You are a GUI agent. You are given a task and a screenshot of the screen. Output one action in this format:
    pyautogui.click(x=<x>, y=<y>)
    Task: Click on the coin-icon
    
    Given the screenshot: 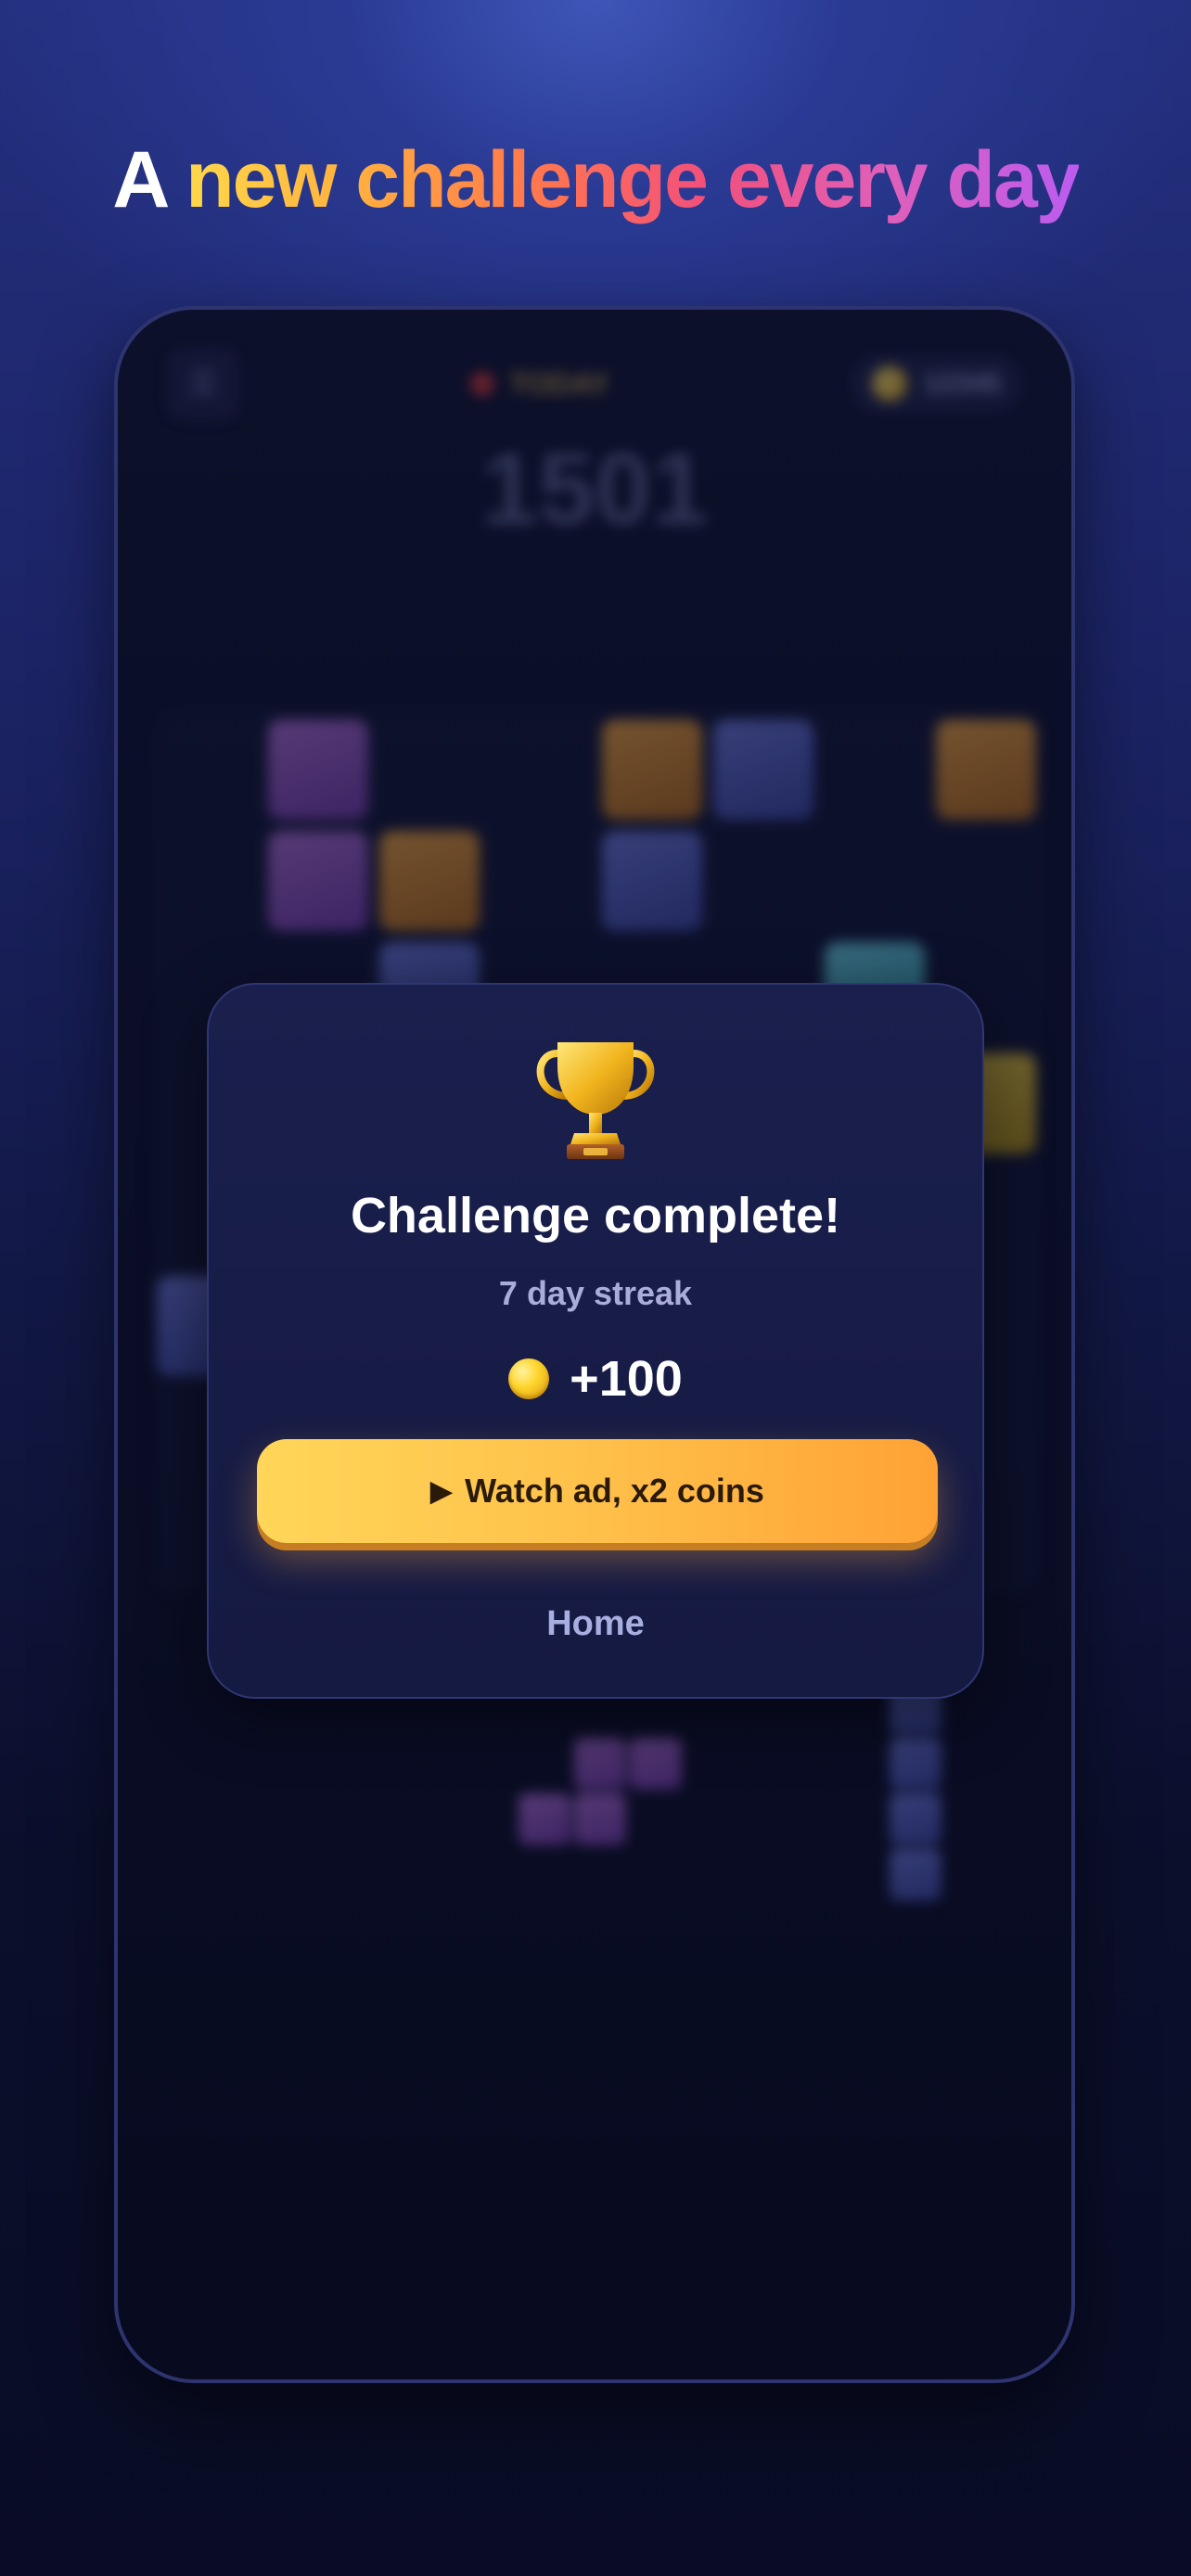 What is the action you would take?
    pyautogui.click(x=529, y=1378)
    